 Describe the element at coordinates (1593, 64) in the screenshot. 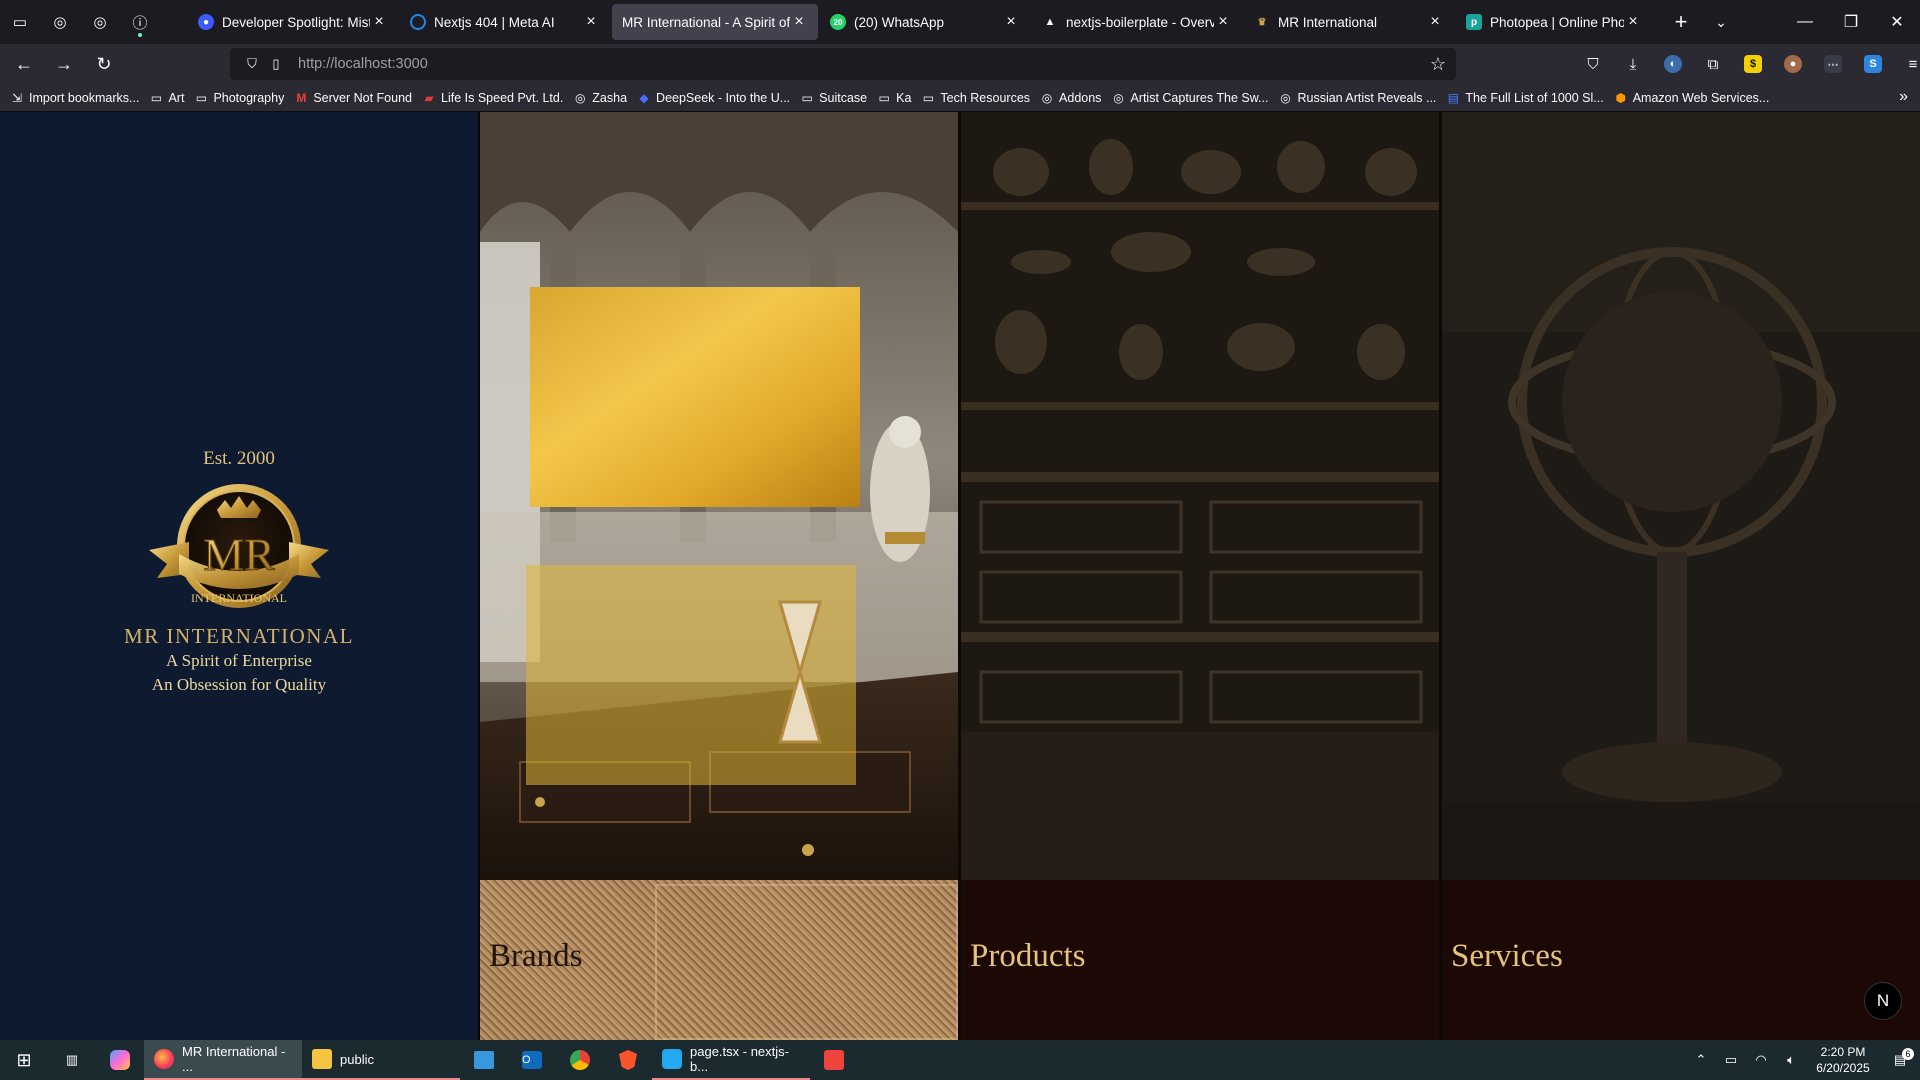

I see `pocket-icon: ⛉` at that location.